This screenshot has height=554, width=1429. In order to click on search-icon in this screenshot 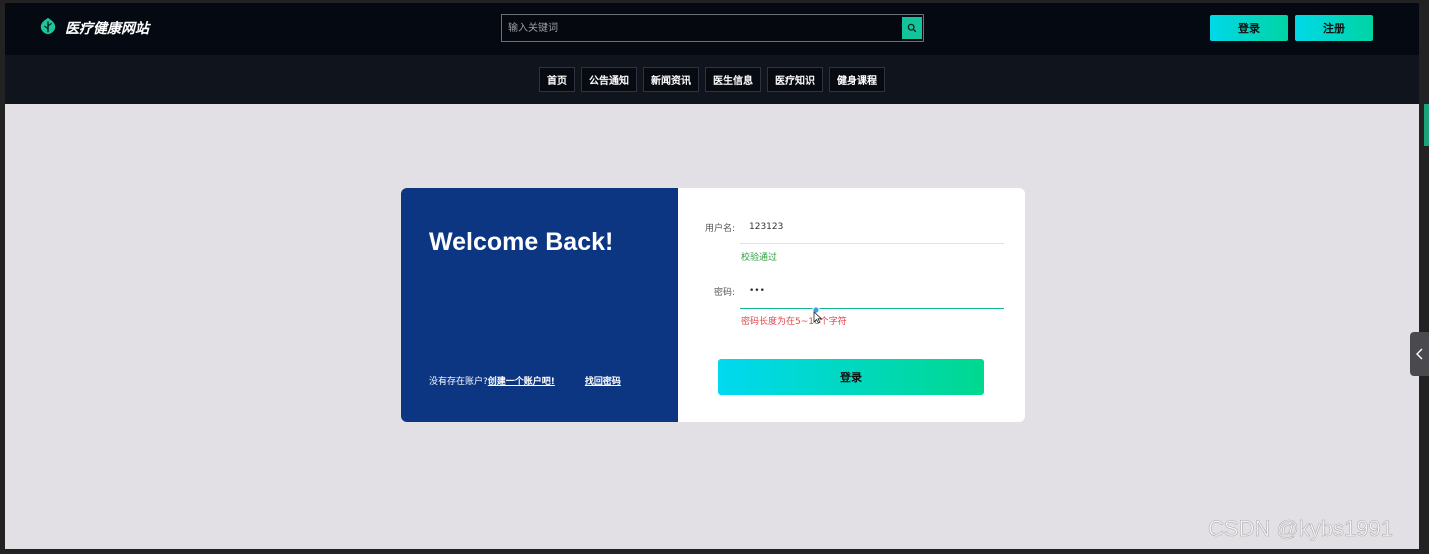, I will do `click(912, 28)`.